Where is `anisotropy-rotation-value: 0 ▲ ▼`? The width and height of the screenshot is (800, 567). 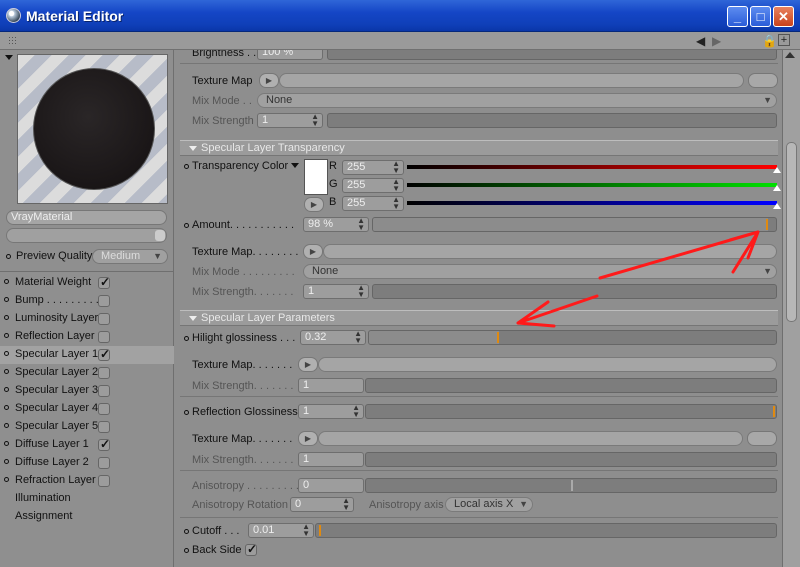
anisotropy-rotation-value: 0 ▲ ▼ is located at coordinates (322, 504).